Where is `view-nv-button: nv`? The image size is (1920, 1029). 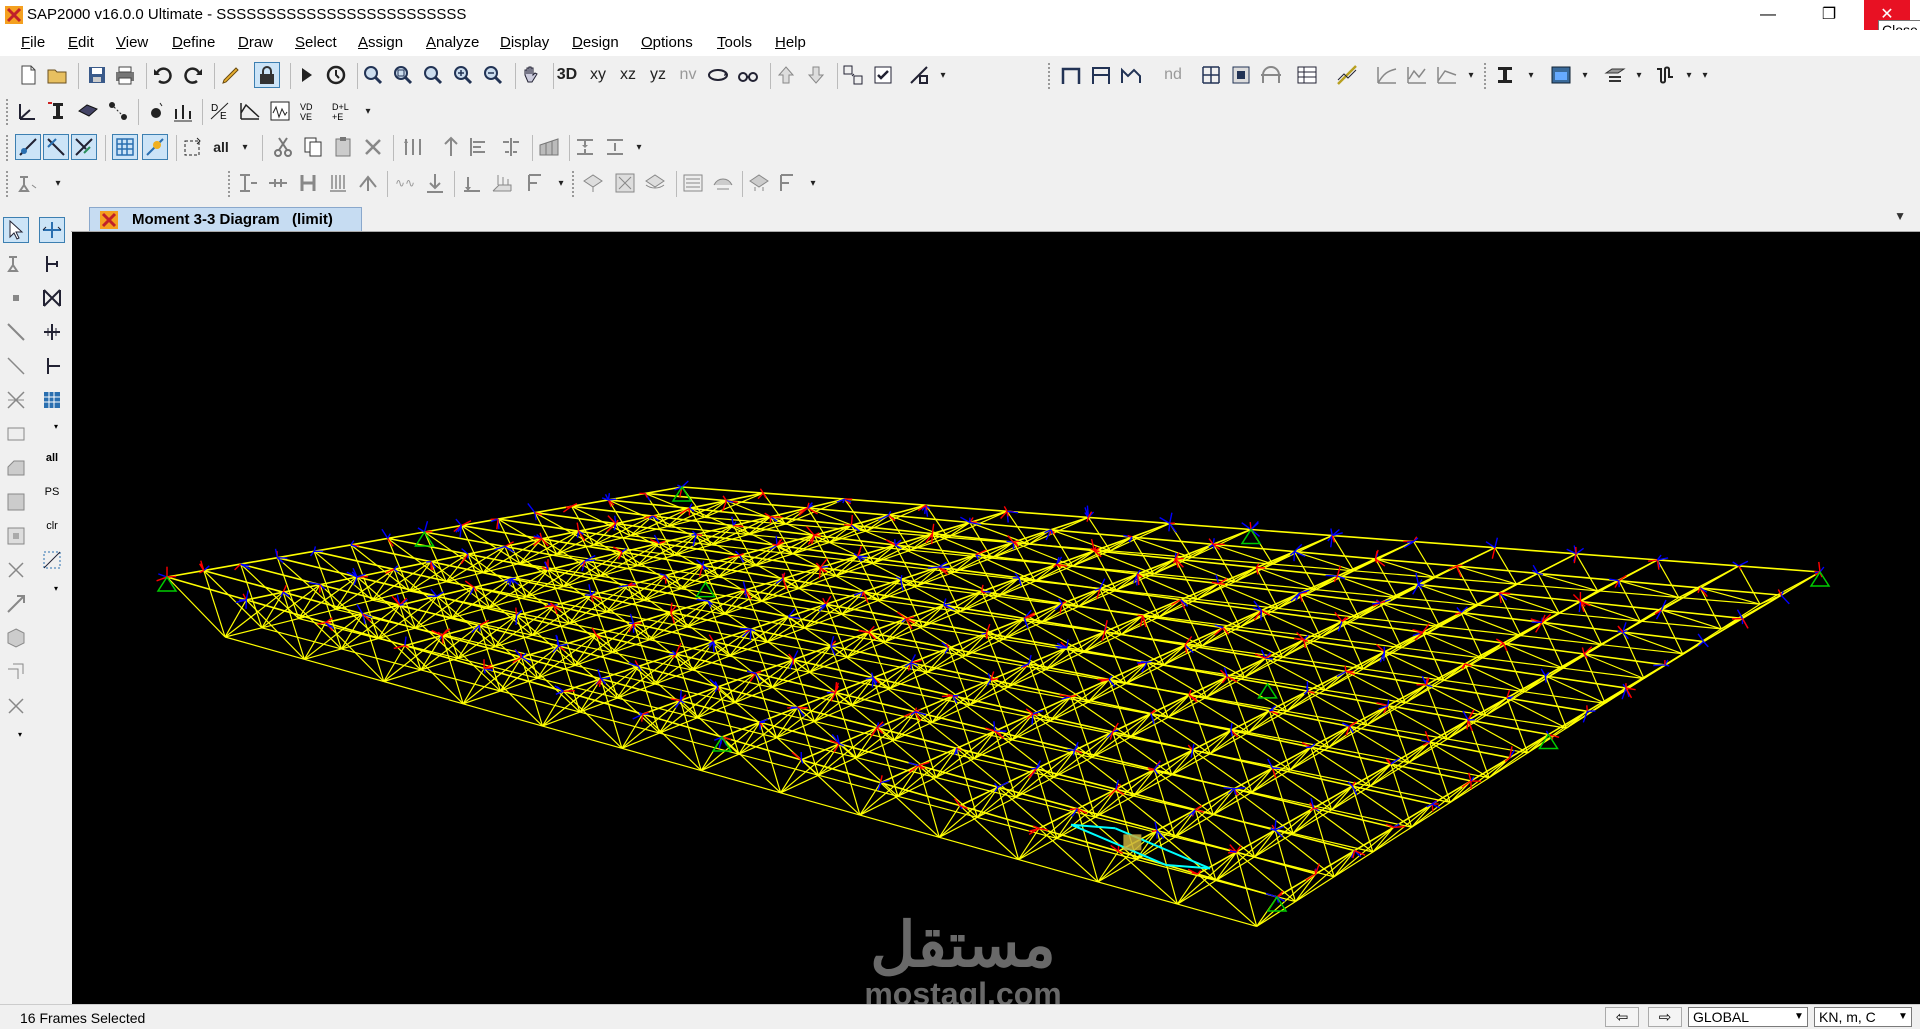 view-nv-button: nv is located at coordinates (688, 75).